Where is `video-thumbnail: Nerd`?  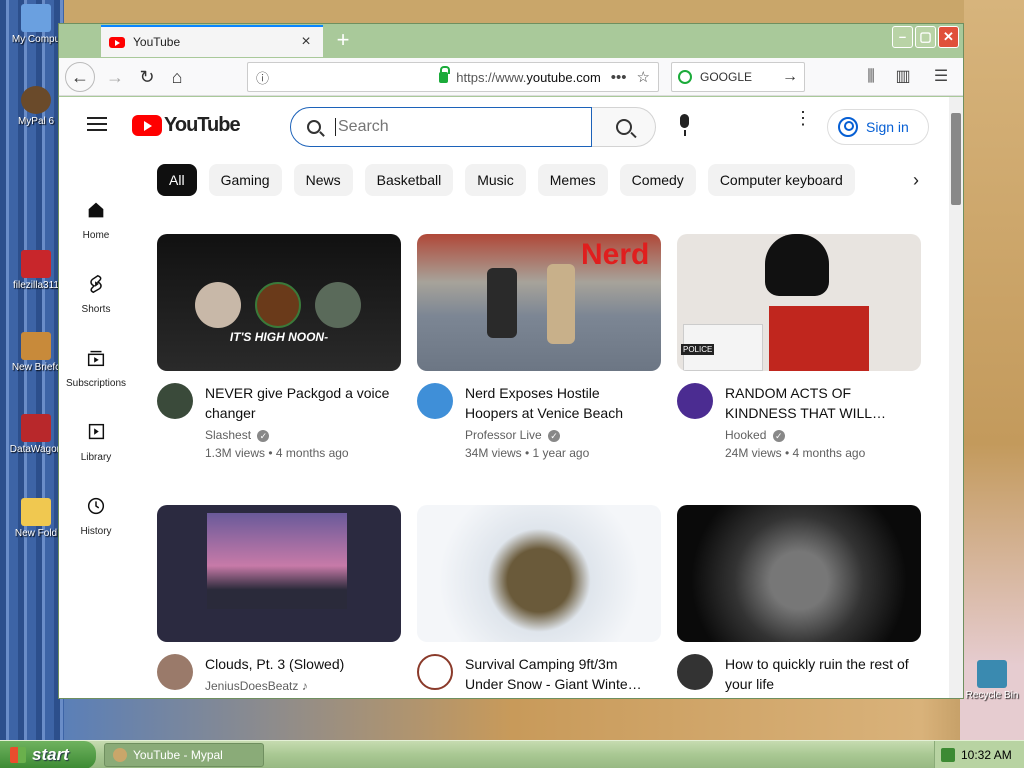 video-thumbnail: Nerd is located at coordinates (539, 302).